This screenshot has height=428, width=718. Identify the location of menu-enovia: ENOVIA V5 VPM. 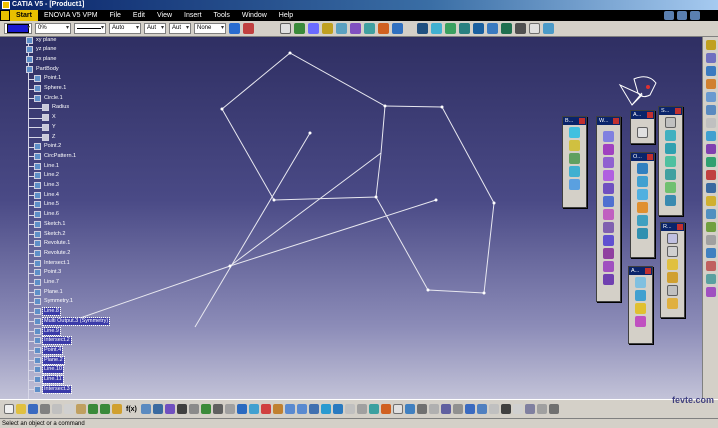
(71, 15).